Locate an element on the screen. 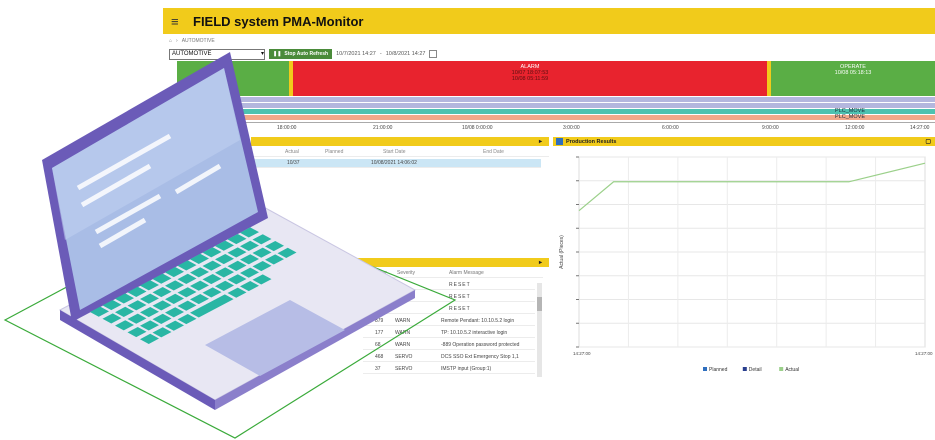 Image resolution: width=935 pixels, height=440 pixels. list-item: 177 WARN TP: 10.10.5.2 interactive login is located at coordinates (449, 333).